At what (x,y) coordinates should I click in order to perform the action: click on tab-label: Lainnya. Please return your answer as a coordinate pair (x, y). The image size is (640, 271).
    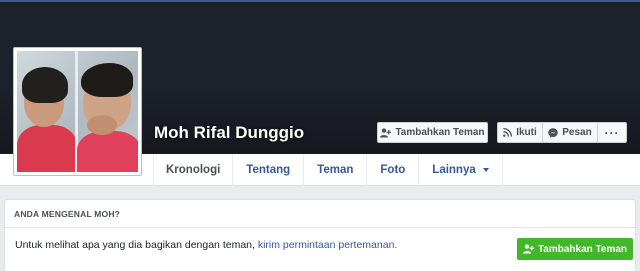
    Looking at the image, I should click on (454, 170).